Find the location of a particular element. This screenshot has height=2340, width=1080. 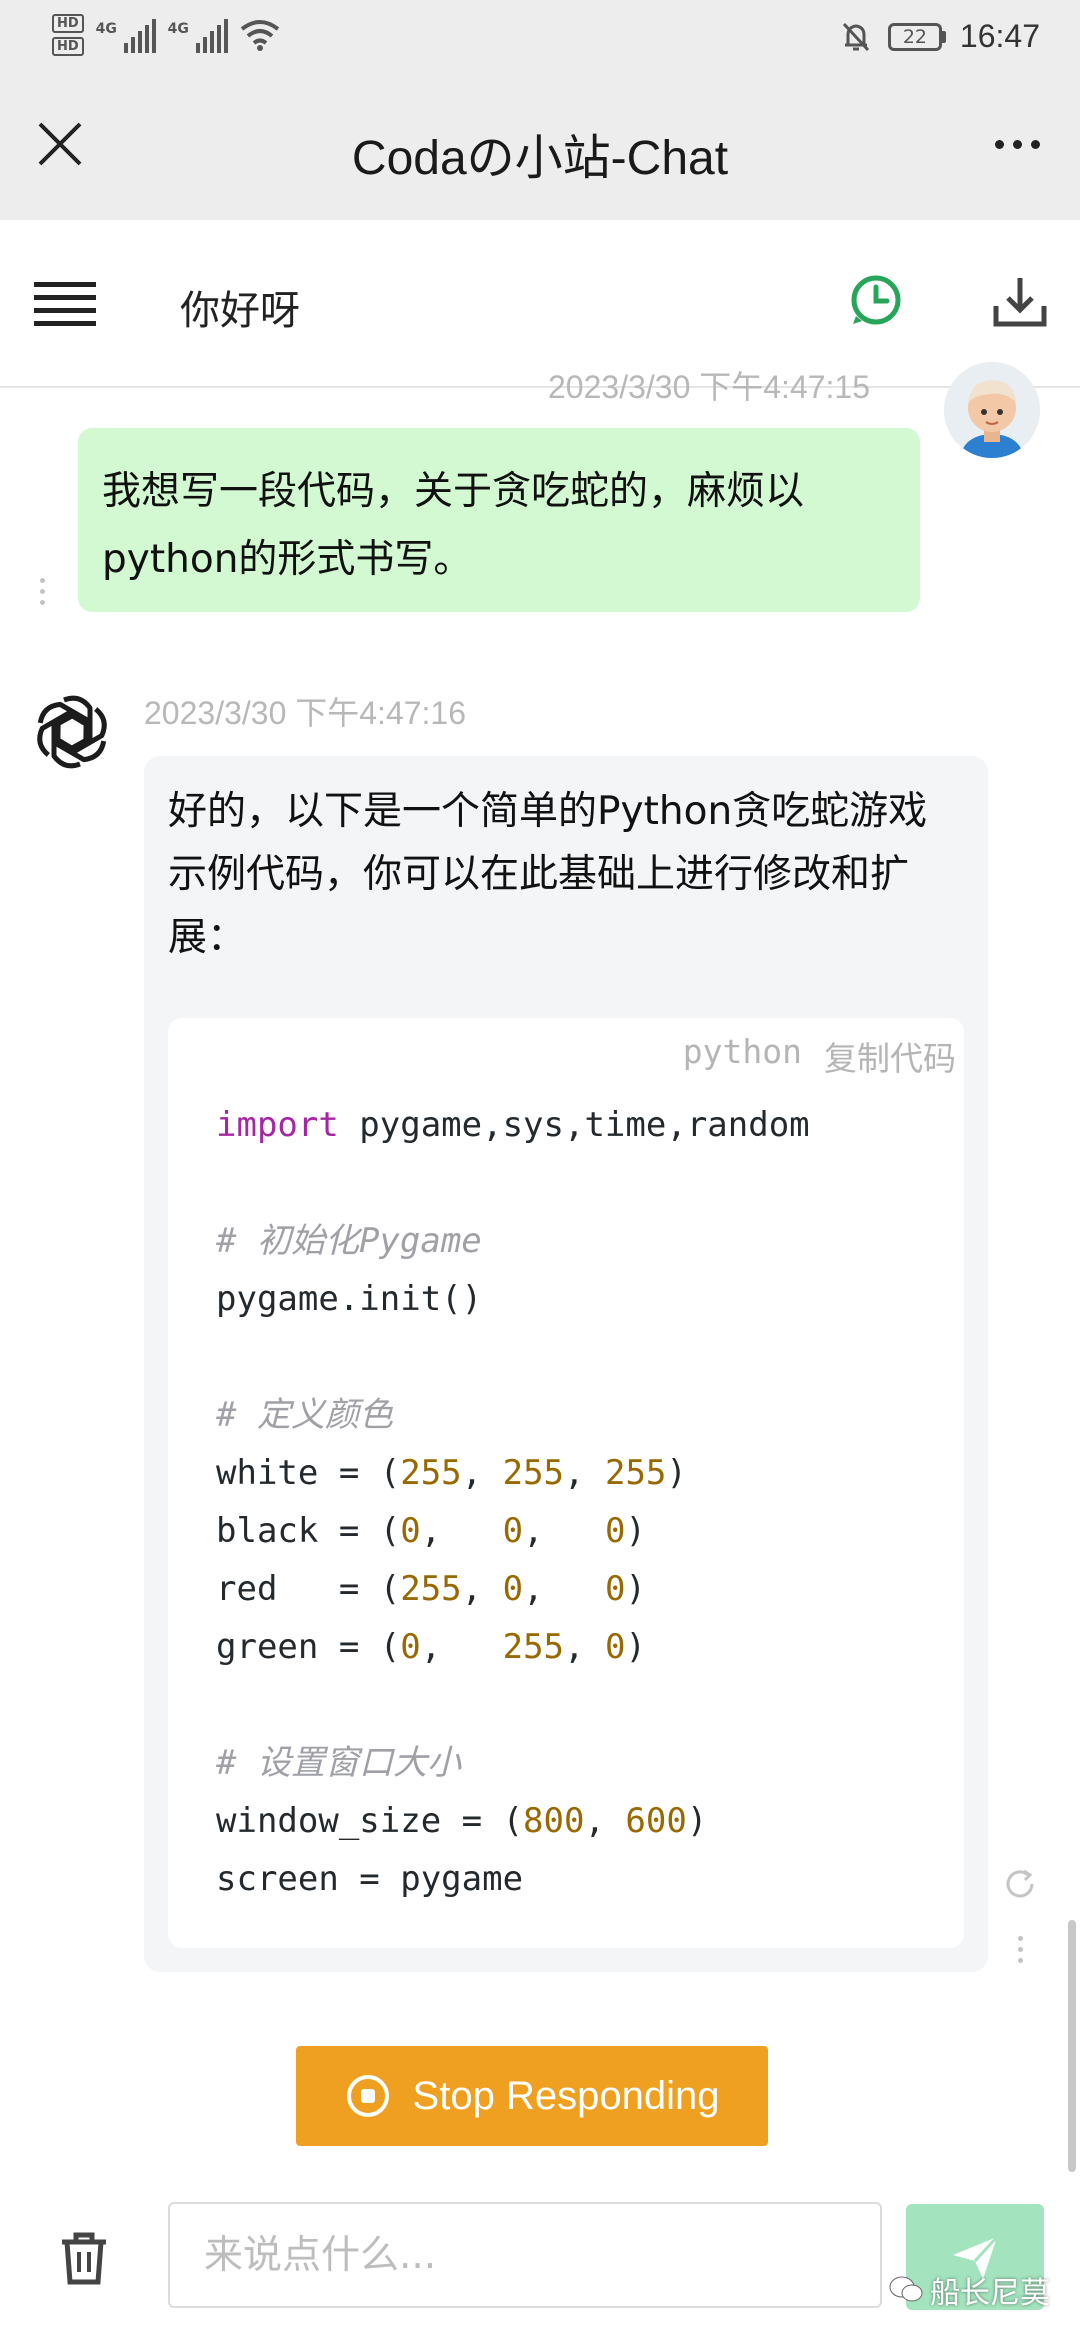

status-bar: HD HD 4G 4G 22 16:47 is located at coordinates (540, 37).